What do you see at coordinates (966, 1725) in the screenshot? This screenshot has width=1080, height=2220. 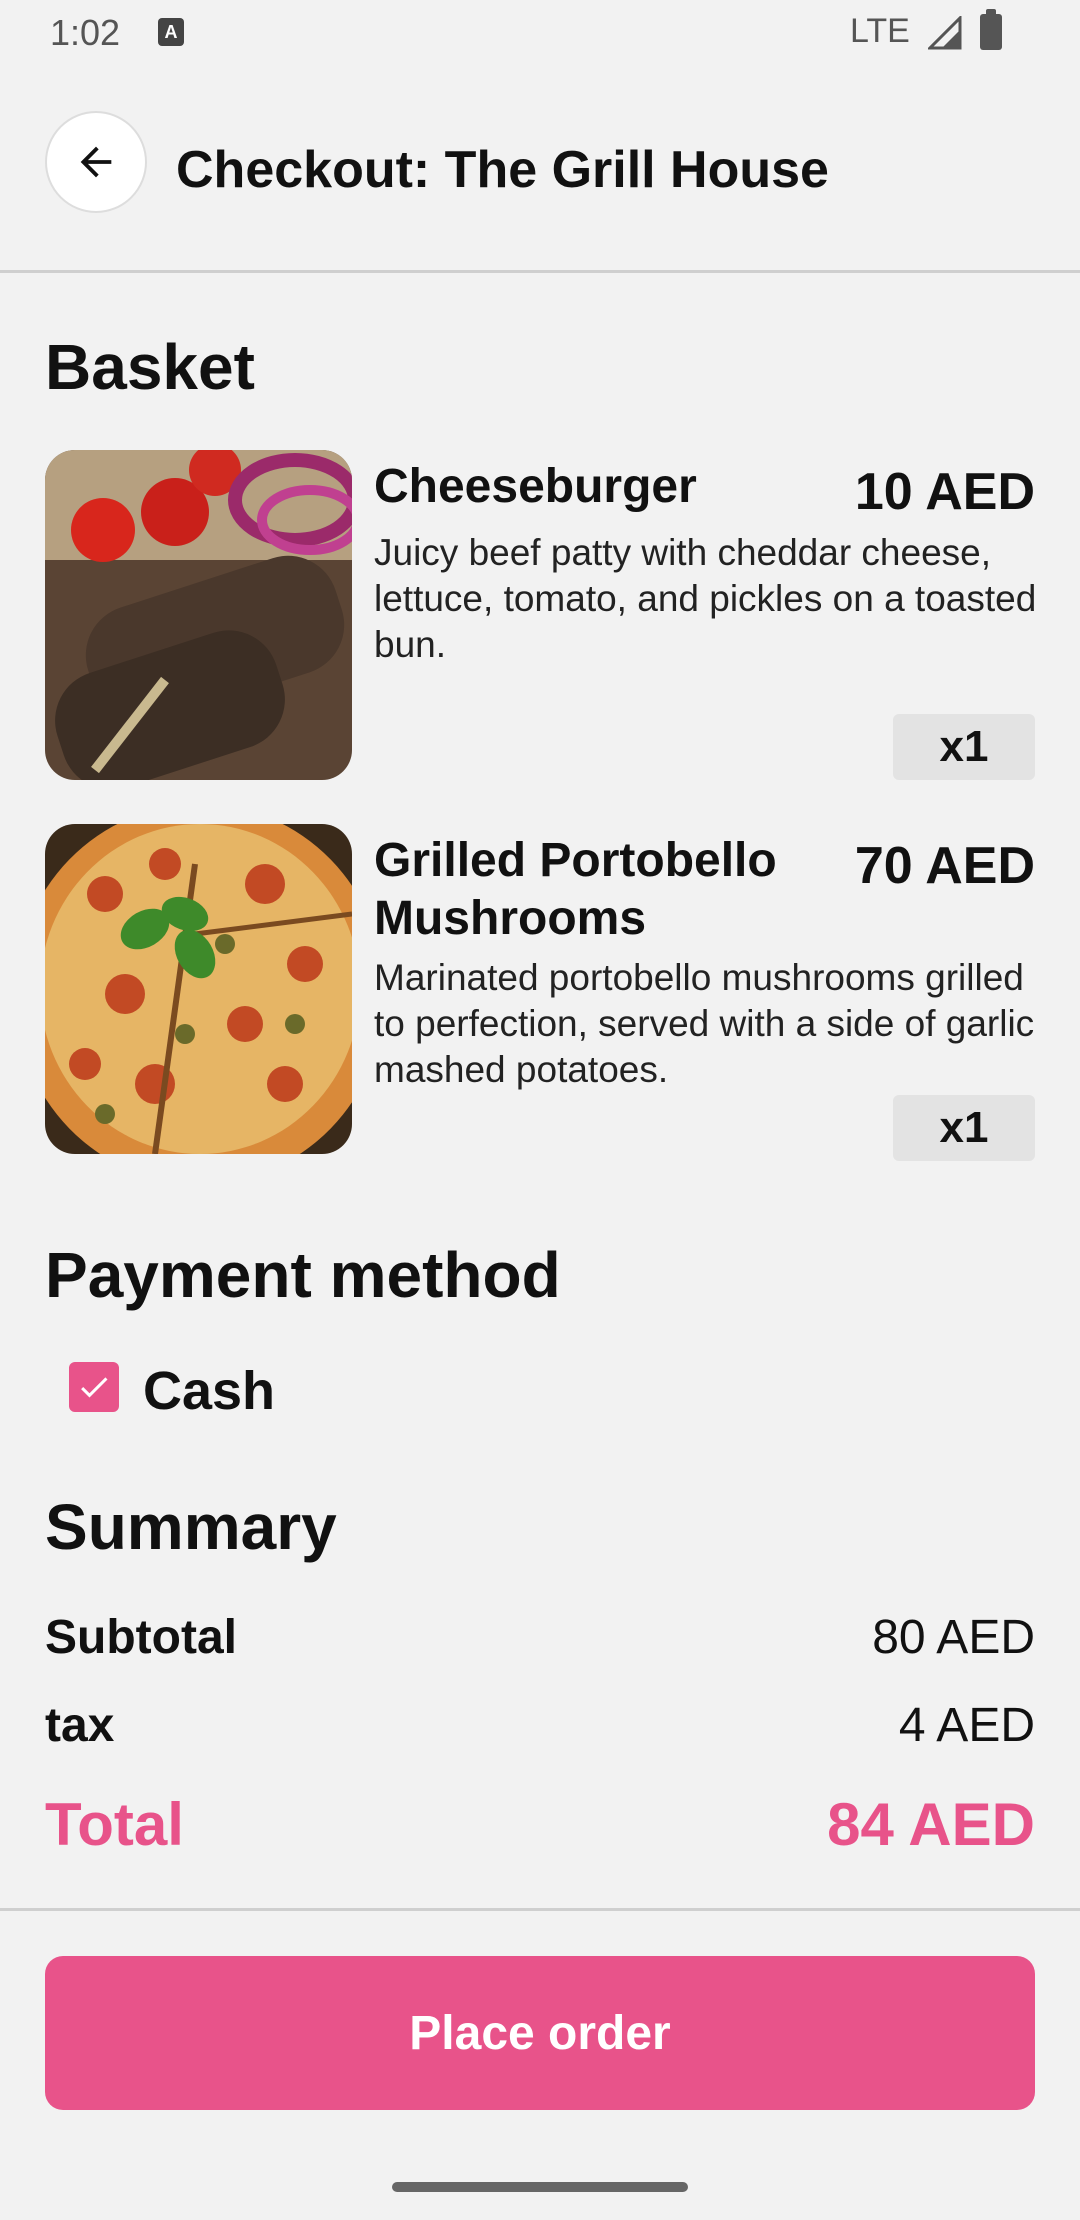 I see `tax-value: 4 AED` at bounding box center [966, 1725].